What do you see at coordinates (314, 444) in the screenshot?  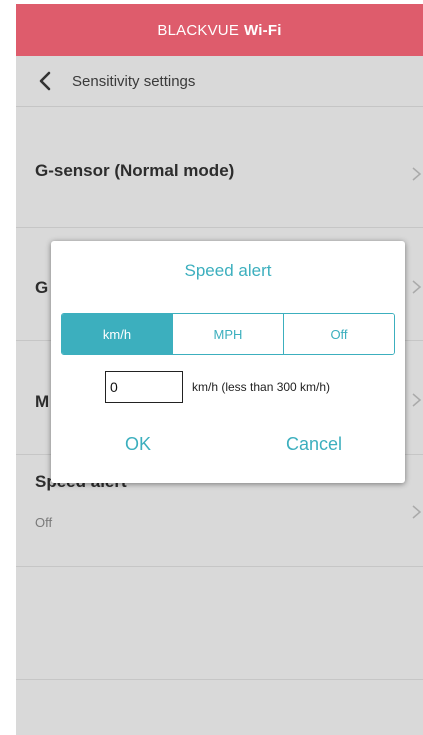 I see `cancel-button: Cancel` at bounding box center [314, 444].